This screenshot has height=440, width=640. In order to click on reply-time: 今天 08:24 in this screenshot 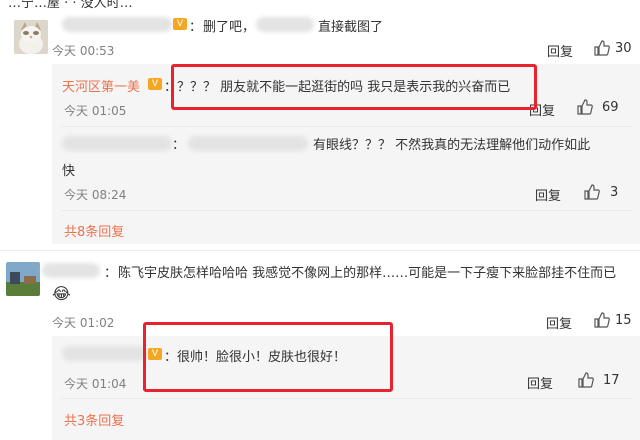, I will do `click(95, 195)`.